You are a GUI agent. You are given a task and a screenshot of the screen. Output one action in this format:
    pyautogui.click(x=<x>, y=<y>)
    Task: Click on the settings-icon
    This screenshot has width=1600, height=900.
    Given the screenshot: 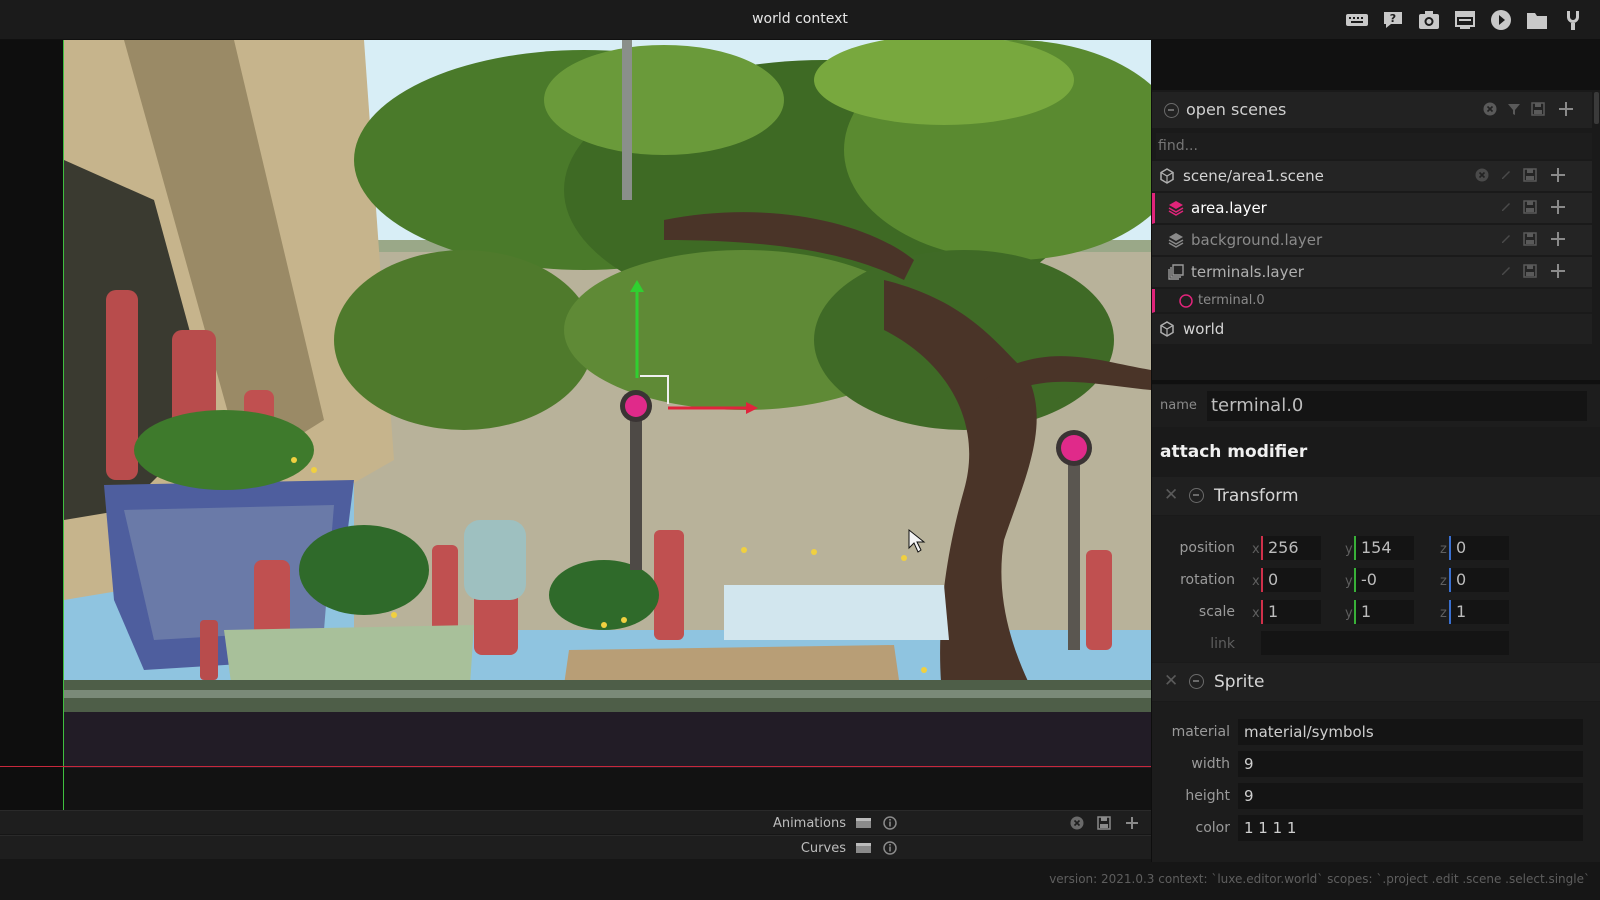 What is the action you would take?
    pyautogui.click(x=1573, y=20)
    